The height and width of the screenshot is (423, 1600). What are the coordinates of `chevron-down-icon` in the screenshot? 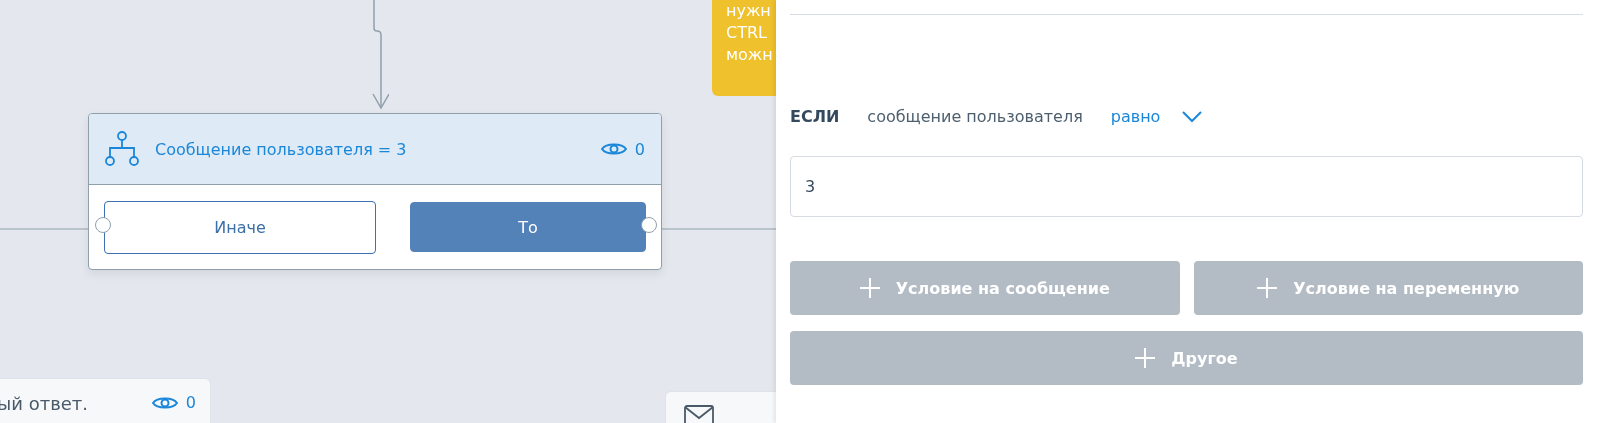 It's located at (1192, 116).